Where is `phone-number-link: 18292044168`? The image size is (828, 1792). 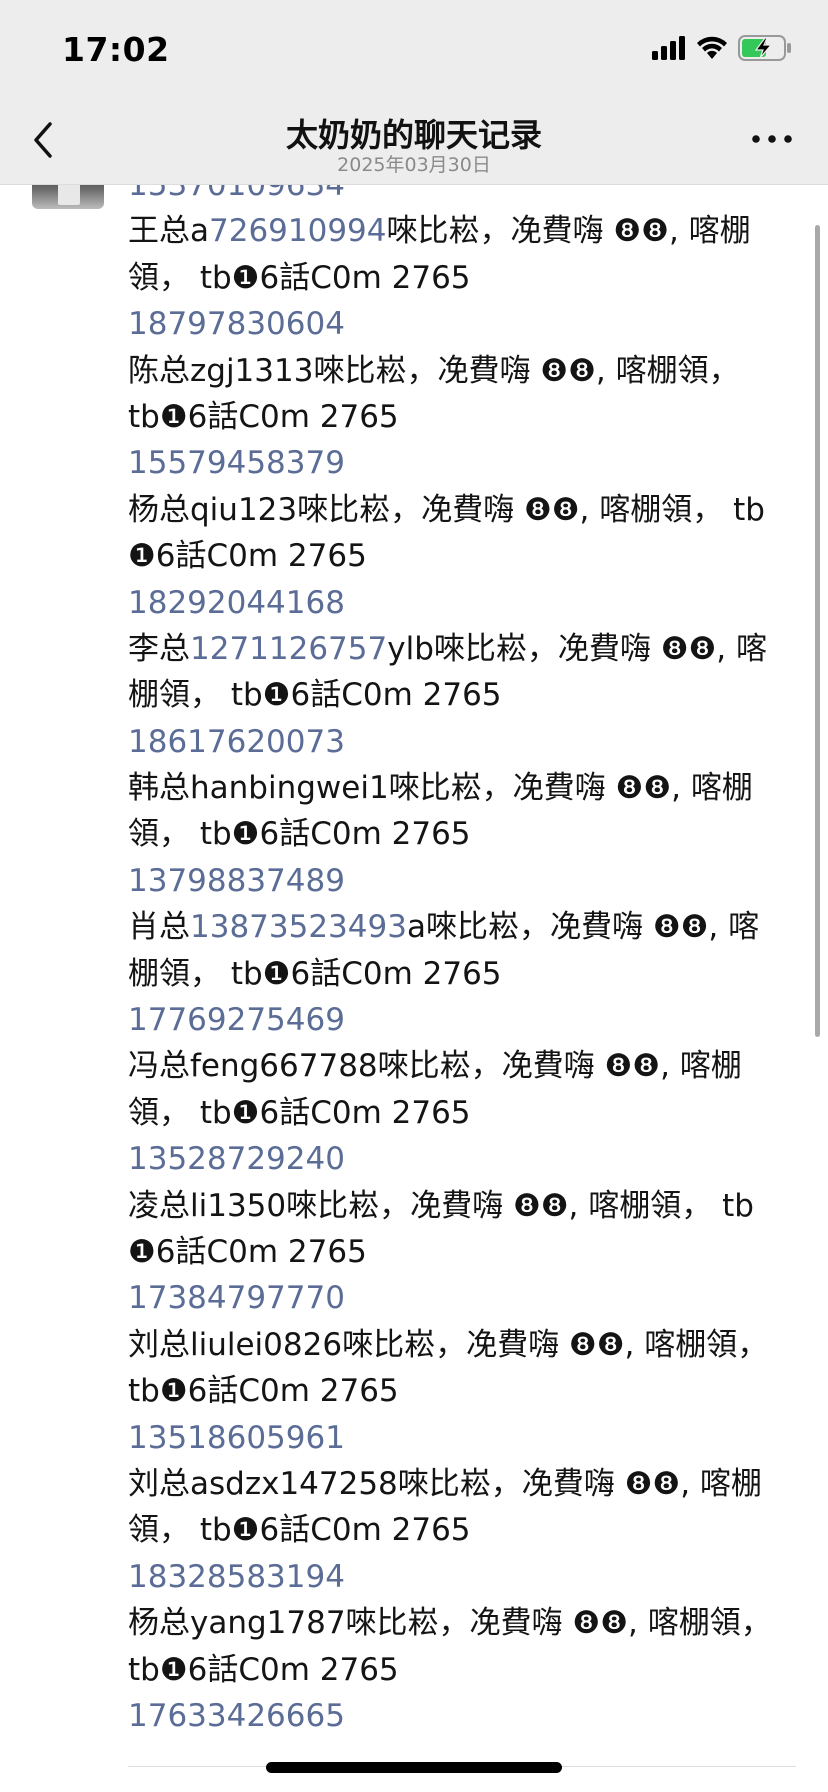 phone-number-link: 18292044168 is located at coordinates (236, 603).